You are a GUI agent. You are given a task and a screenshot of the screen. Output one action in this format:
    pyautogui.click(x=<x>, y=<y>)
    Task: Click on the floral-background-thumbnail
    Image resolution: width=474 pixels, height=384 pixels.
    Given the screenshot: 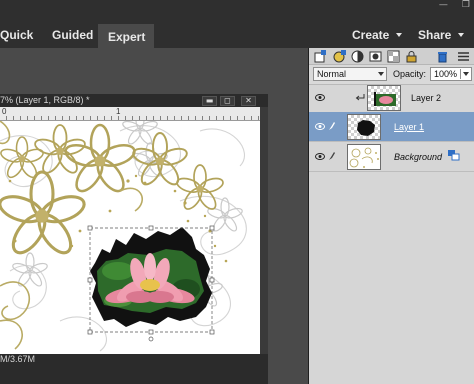 What is the action you would take?
    pyautogui.click(x=364, y=157)
    